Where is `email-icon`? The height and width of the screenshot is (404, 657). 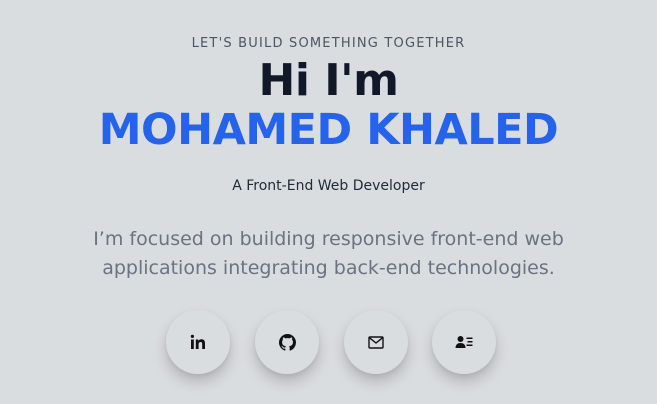
email-icon is located at coordinates (376, 342).